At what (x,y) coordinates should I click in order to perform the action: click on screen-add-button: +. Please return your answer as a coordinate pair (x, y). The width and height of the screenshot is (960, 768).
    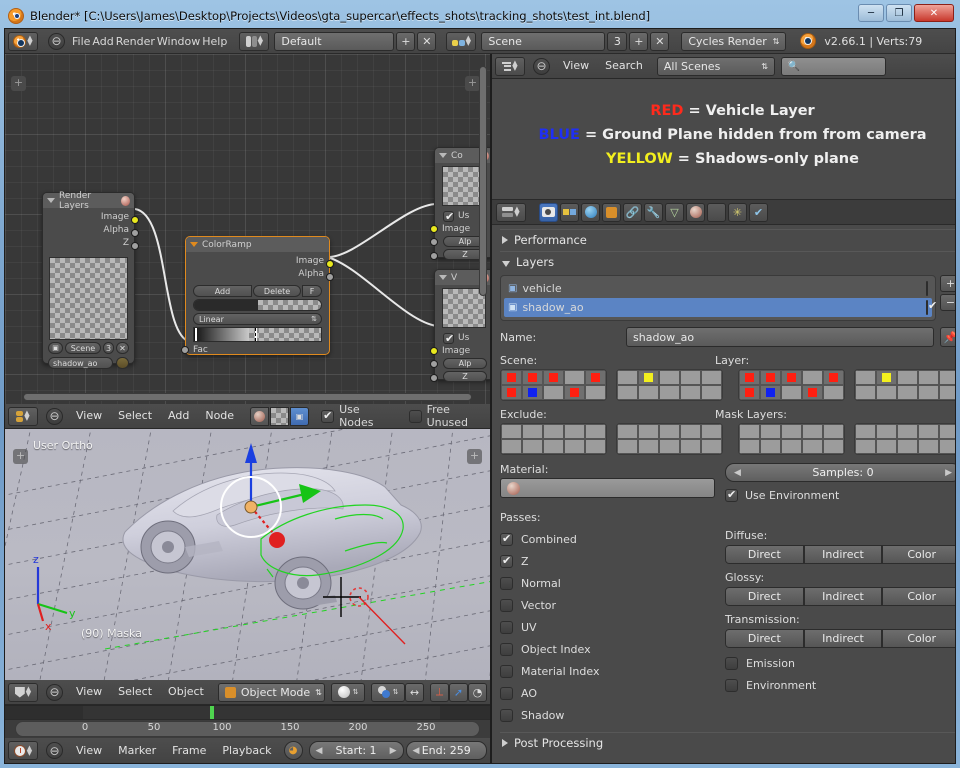
    Looking at the image, I should click on (406, 41).